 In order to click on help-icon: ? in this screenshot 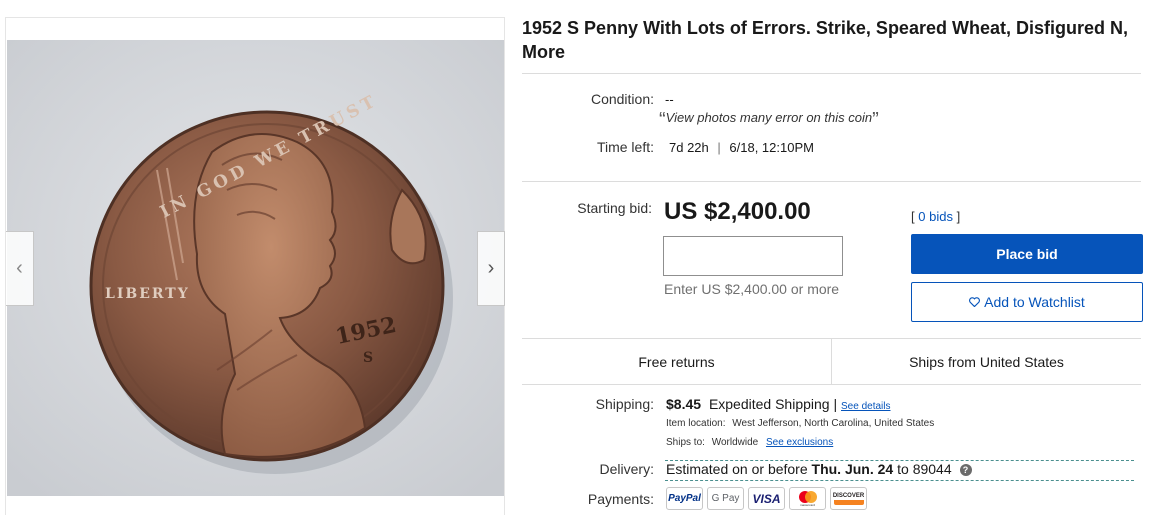, I will do `click(965, 470)`.